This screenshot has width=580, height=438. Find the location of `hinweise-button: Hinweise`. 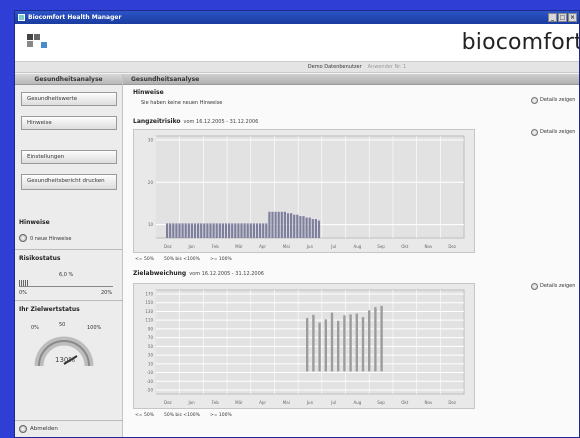

hinweise-button: Hinweise is located at coordinates (69, 123).